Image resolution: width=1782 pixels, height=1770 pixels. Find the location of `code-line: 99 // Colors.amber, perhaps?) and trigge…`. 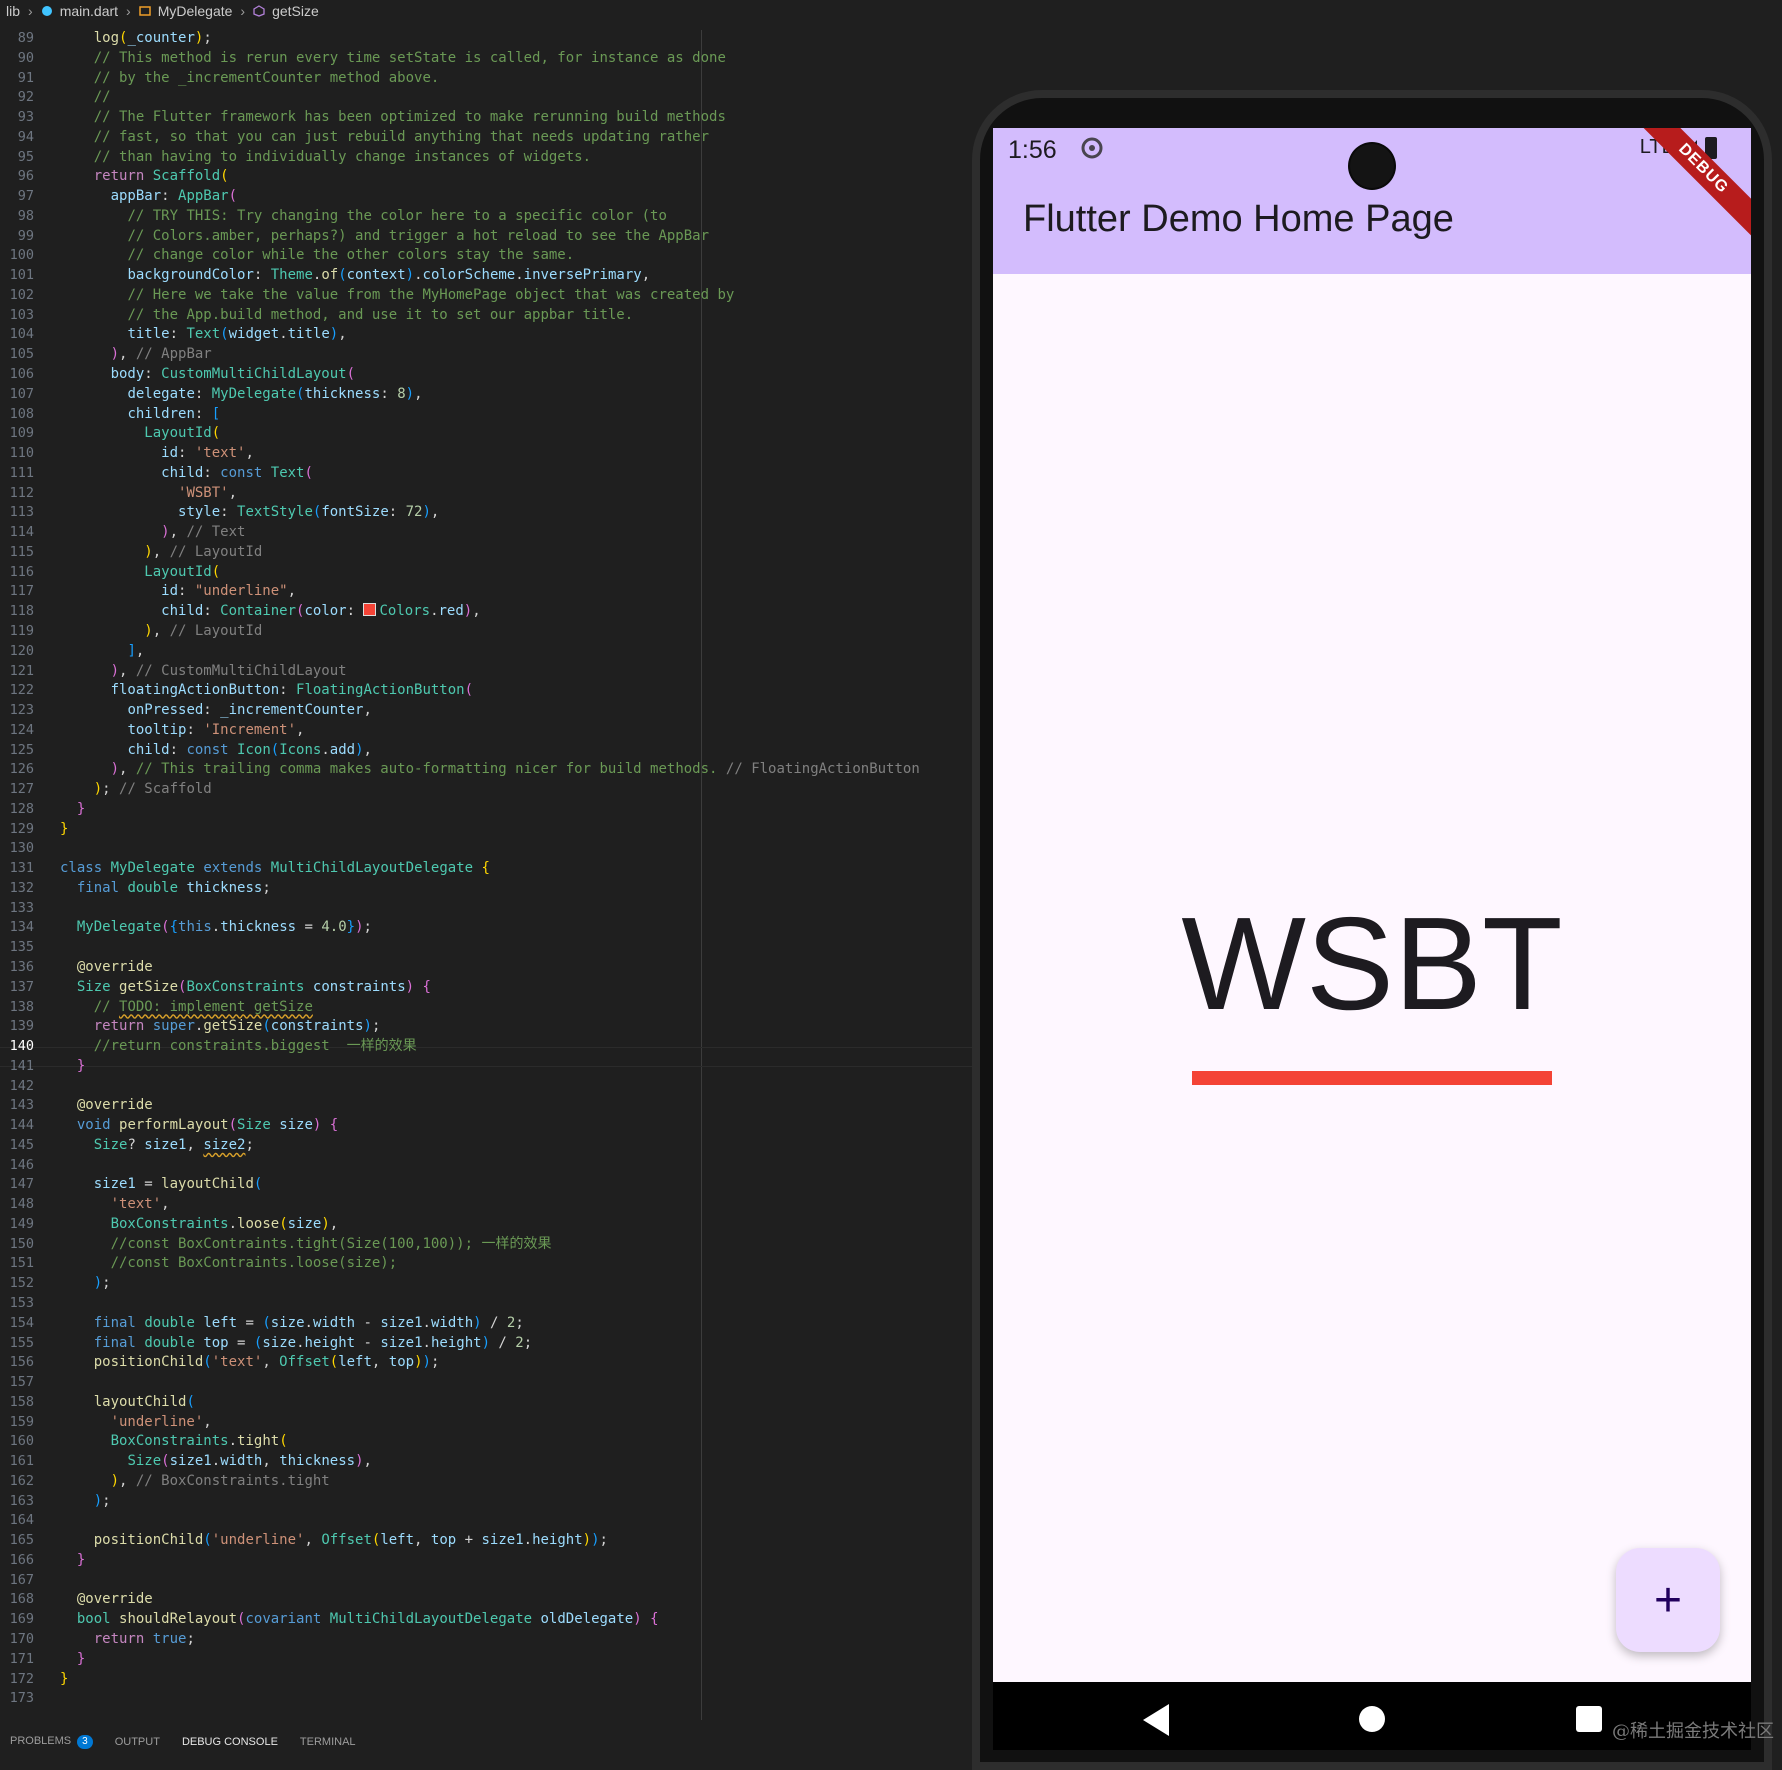

code-line: 99 // Colors.amber, perhaps?) and trigge… is located at coordinates (363, 235).